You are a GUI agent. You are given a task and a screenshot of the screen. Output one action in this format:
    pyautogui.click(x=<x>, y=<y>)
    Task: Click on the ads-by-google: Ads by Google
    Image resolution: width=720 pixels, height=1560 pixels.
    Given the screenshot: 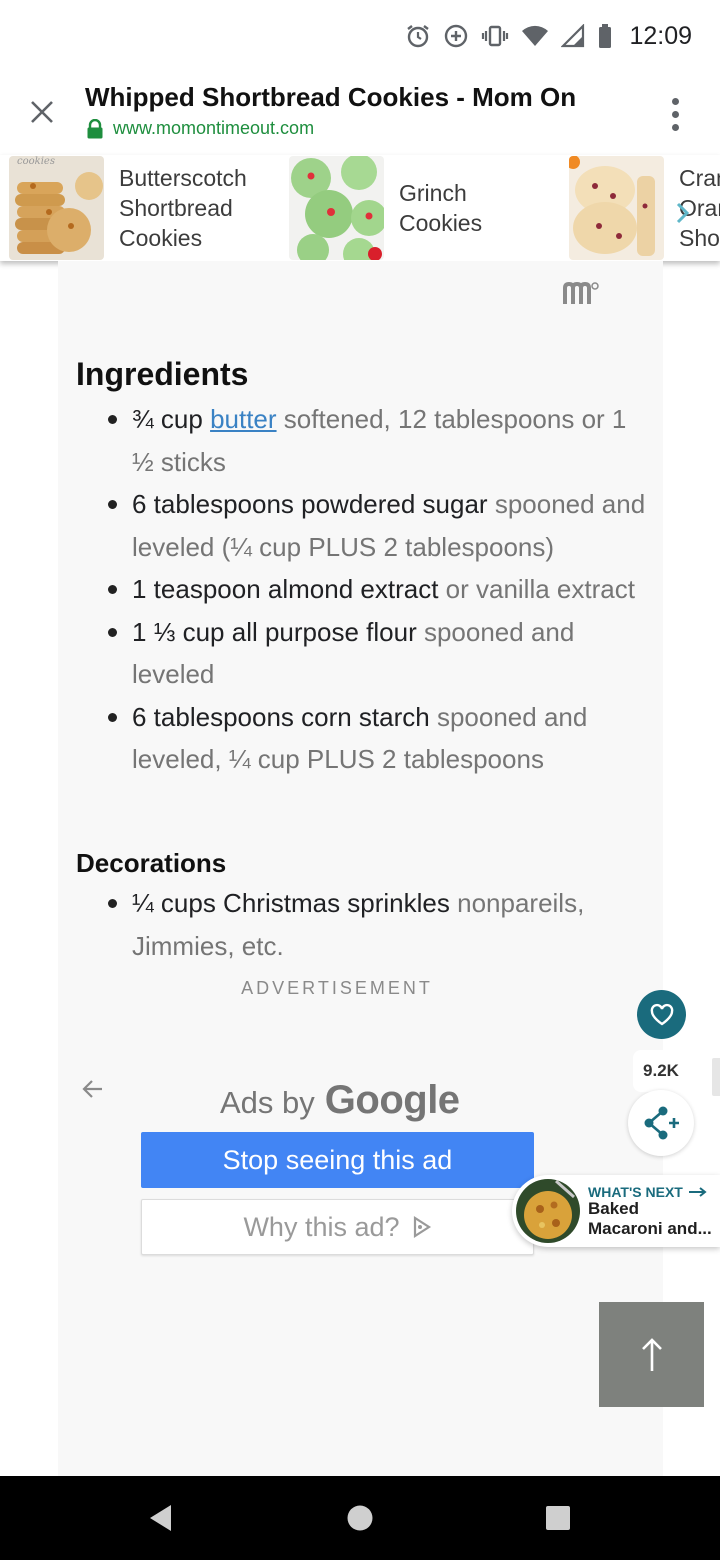 What is the action you would take?
    pyautogui.click(x=340, y=1100)
    